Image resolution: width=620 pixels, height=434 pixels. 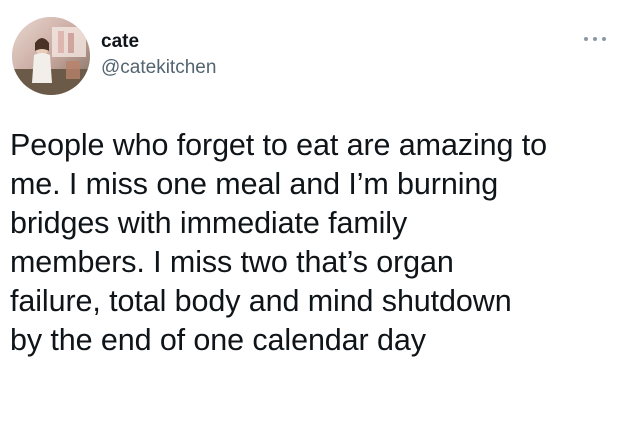 I want to click on display-name: cate, so click(x=158, y=42).